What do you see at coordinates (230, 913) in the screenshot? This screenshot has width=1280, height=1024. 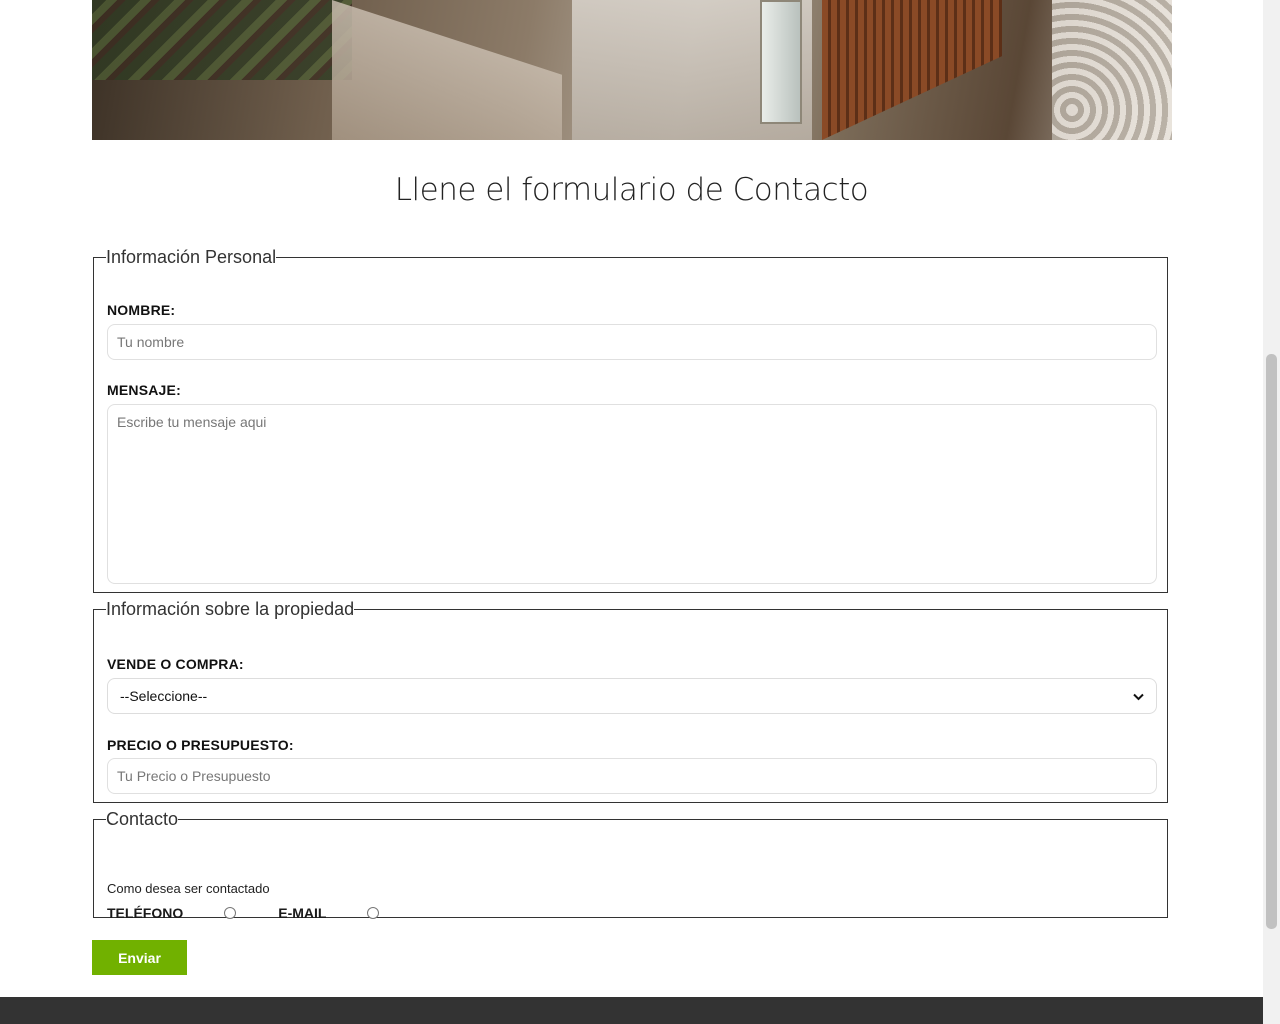 I see `phone-radio` at bounding box center [230, 913].